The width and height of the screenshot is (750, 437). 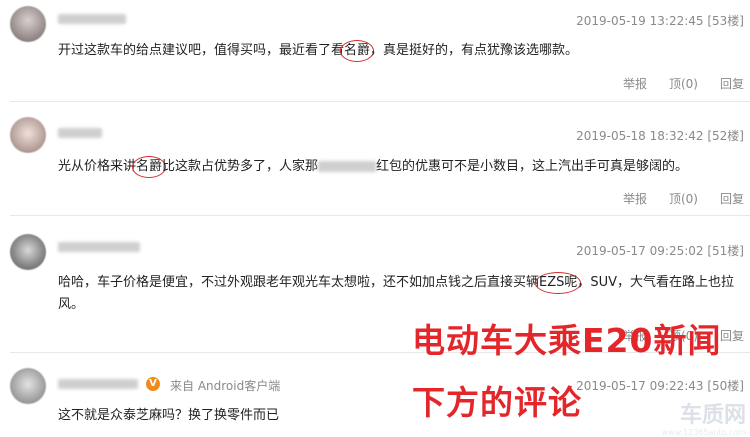 What do you see at coordinates (153, 384) in the screenshot?
I see `verified-badge-icon: V` at bounding box center [153, 384].